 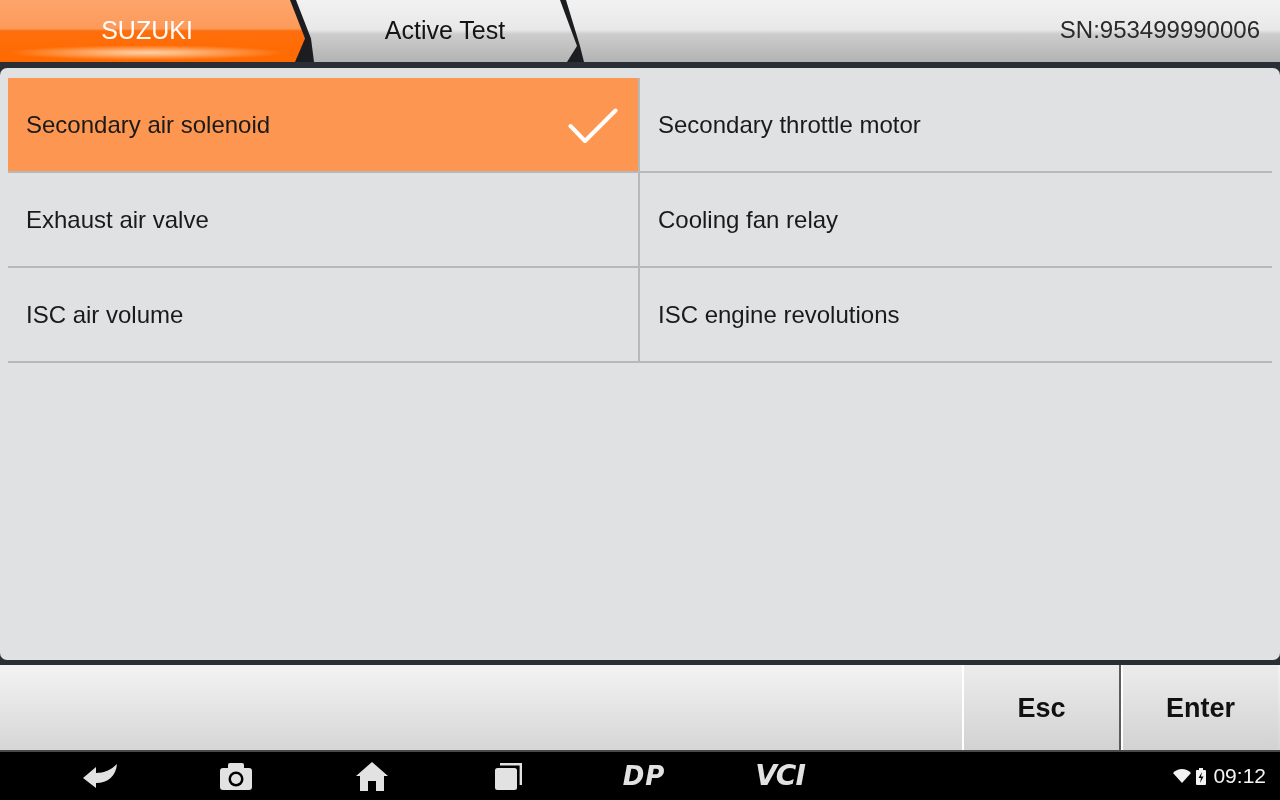 I want to click on list-item: Cooling fan relay, so click(x=956, y=220).